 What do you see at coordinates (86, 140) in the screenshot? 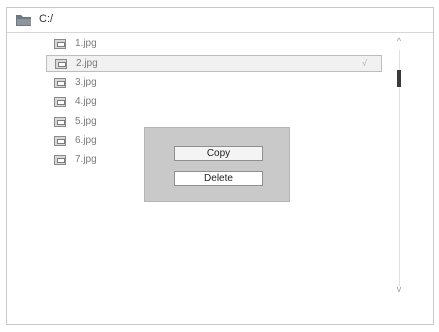
I see `file-name: 6.jpg` at bounding box center [86, 140].